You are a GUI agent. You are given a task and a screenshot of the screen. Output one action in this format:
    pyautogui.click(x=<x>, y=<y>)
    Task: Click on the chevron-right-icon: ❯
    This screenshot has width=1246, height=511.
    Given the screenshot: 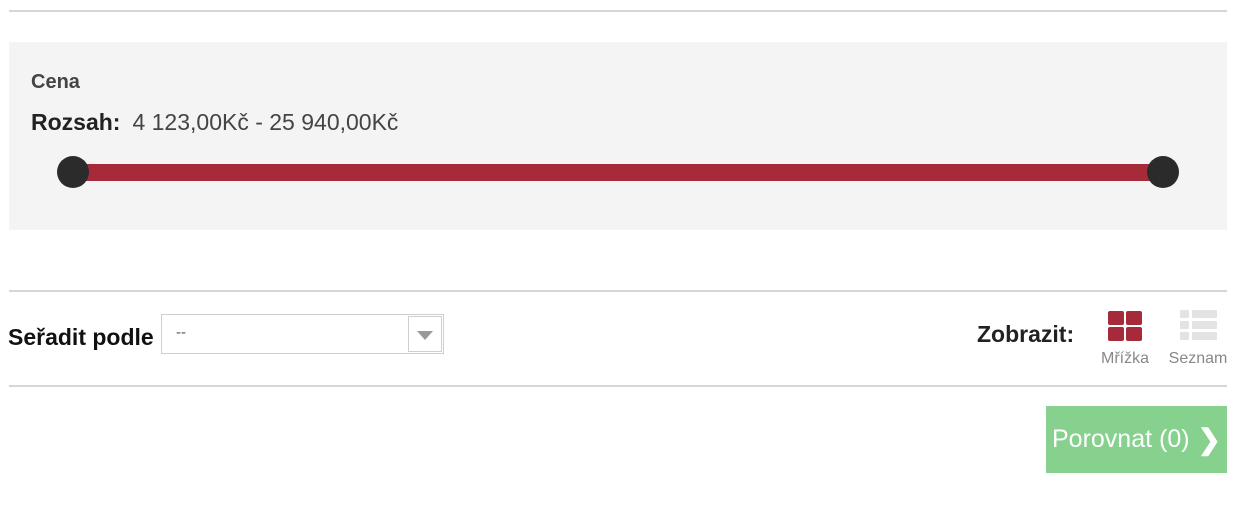 What is the action you would take?
    pyautogui.click(x=1209, y=439)
    